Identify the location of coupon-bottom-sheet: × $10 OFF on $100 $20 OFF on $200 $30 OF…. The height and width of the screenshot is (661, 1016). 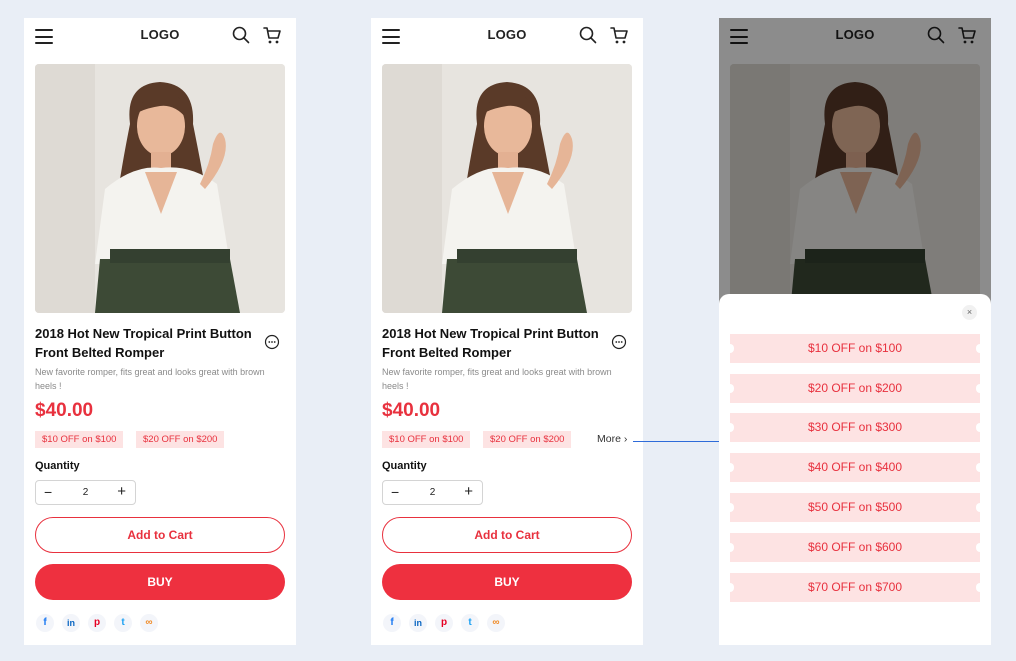
(855, 469).